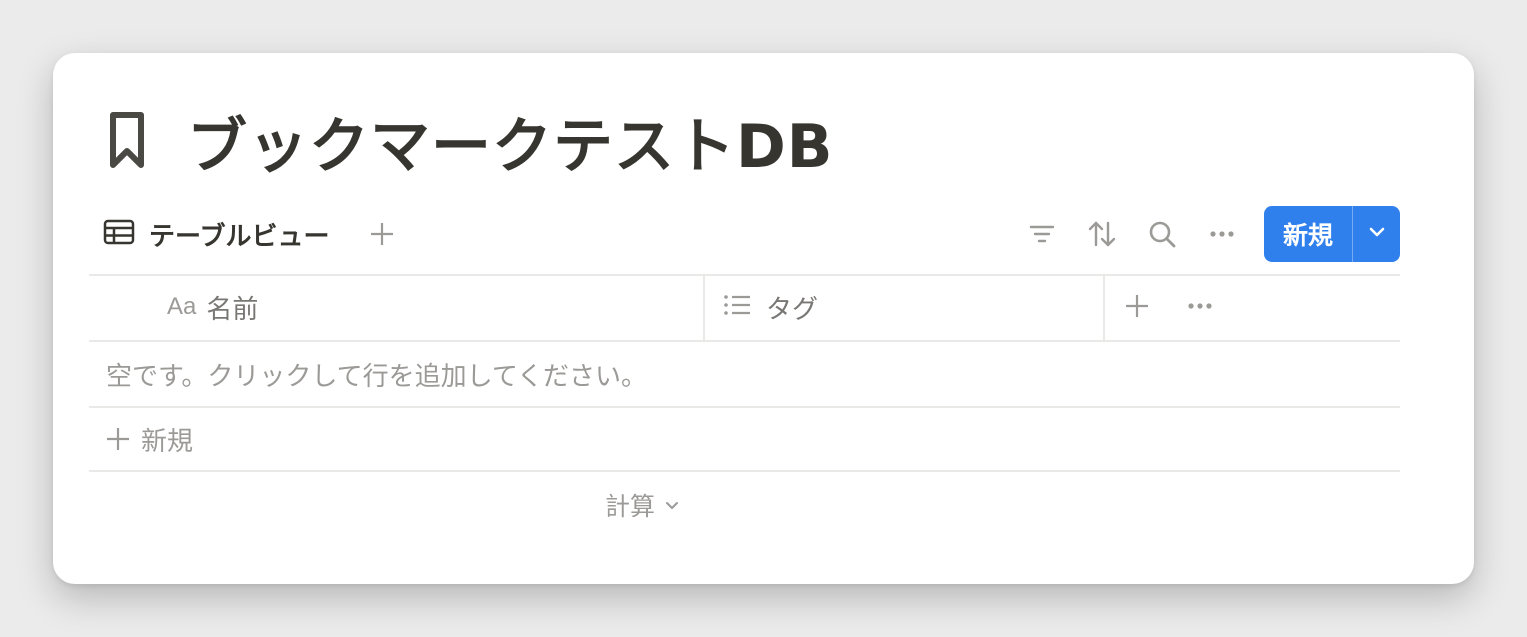  What do you see at coordinates (744, 234) in the screenshot?
I see `database-toolbar: テーブルビュー 新規` at bounding box center [744, 234].